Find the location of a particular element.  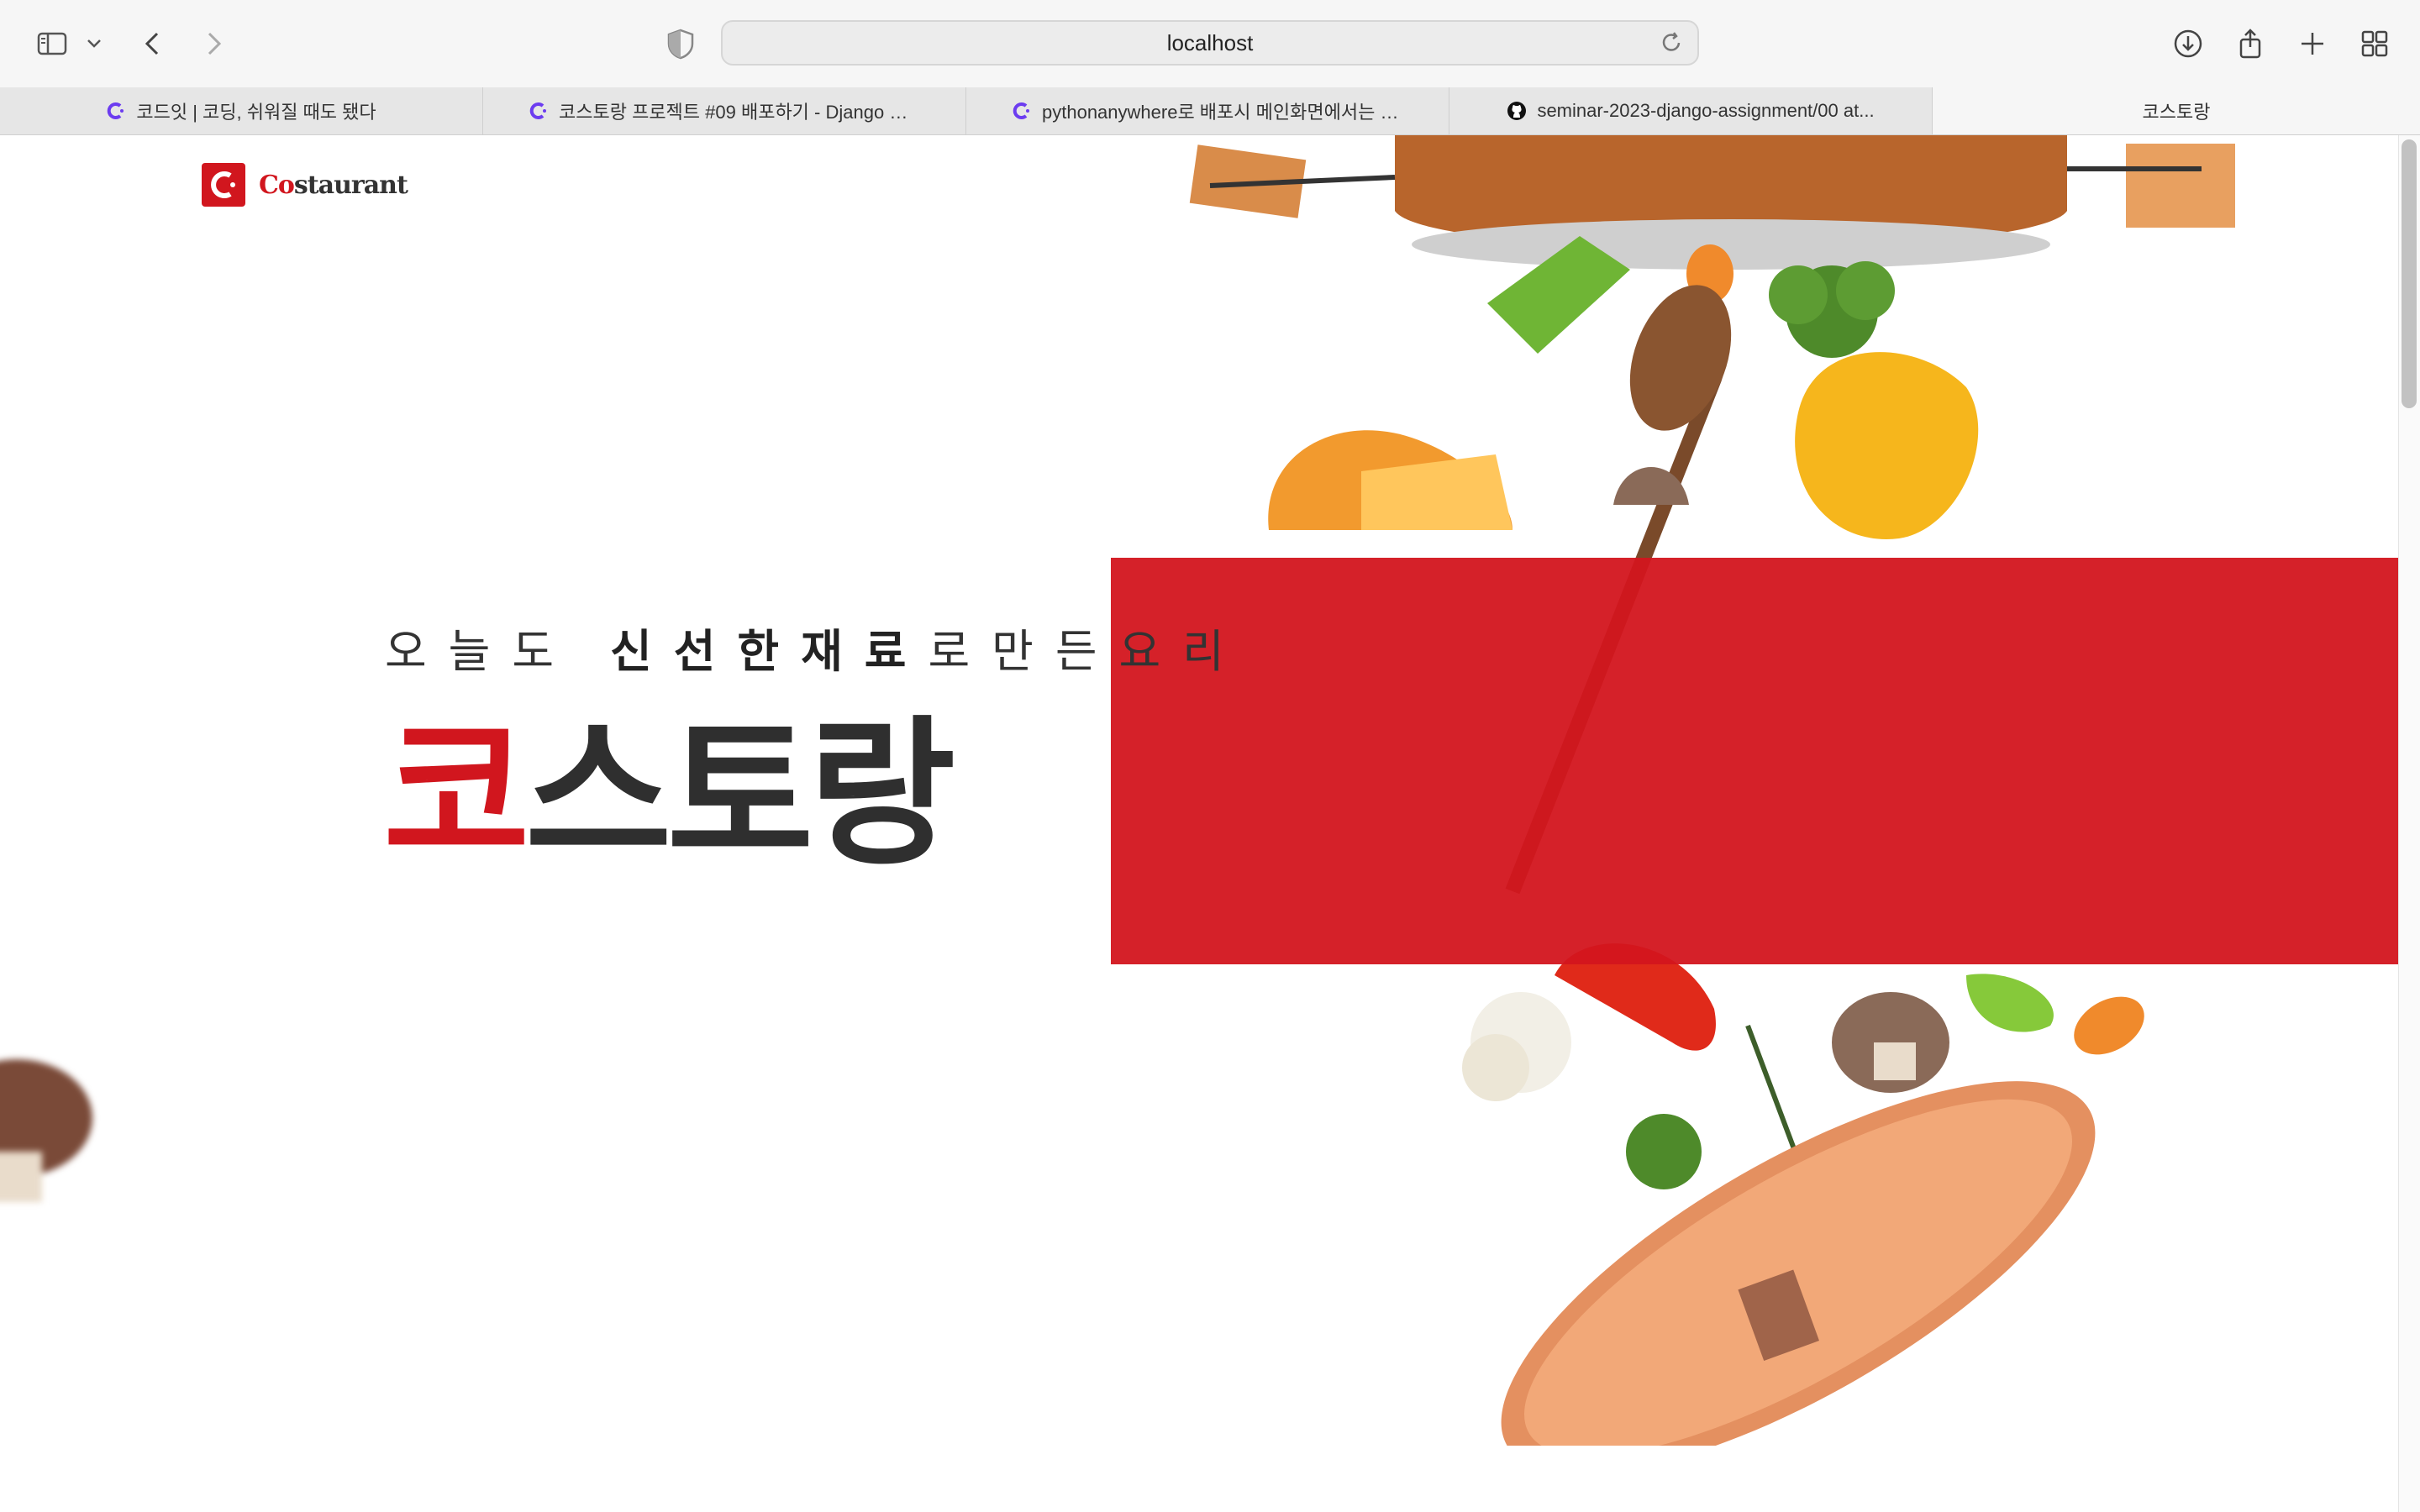

privacy-shield-icon is located at coordinates (680, 43).